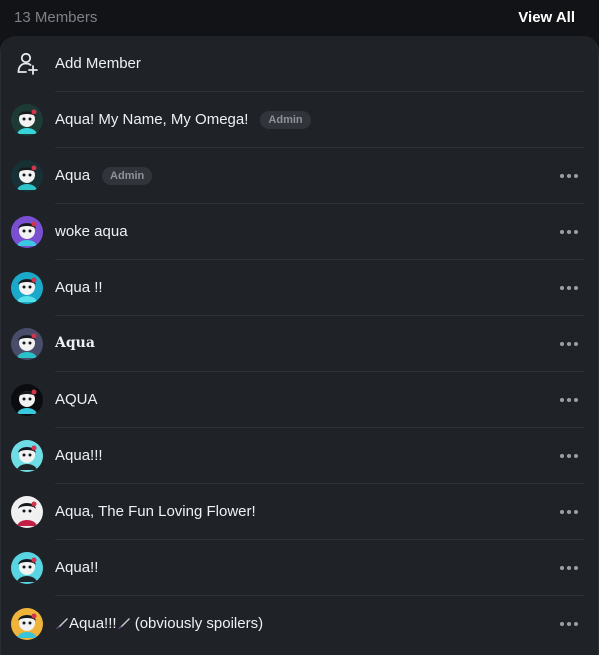 This screenshot has height=655, width=599. I want to click on member-row: woke aqua, so click(299, 232).